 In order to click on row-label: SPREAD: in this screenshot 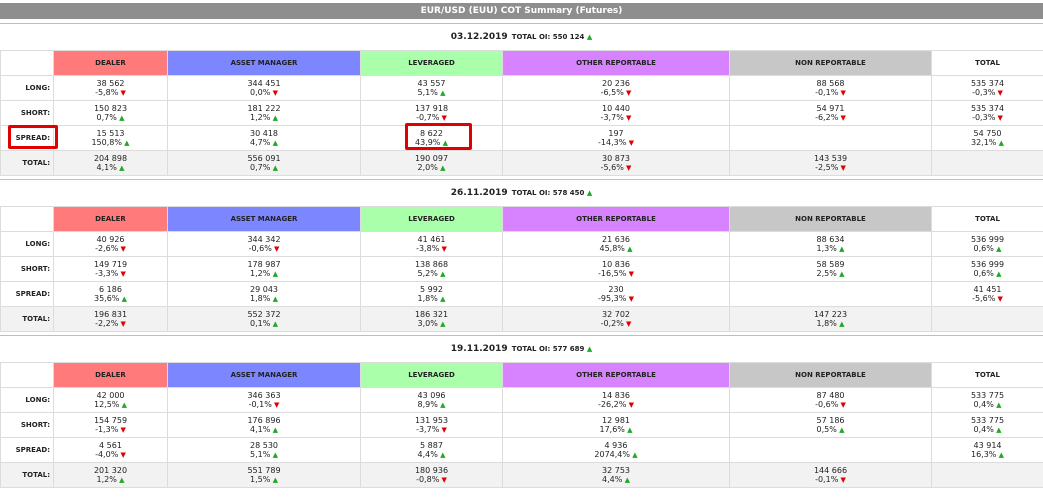, I will do `click(27, 294)`.